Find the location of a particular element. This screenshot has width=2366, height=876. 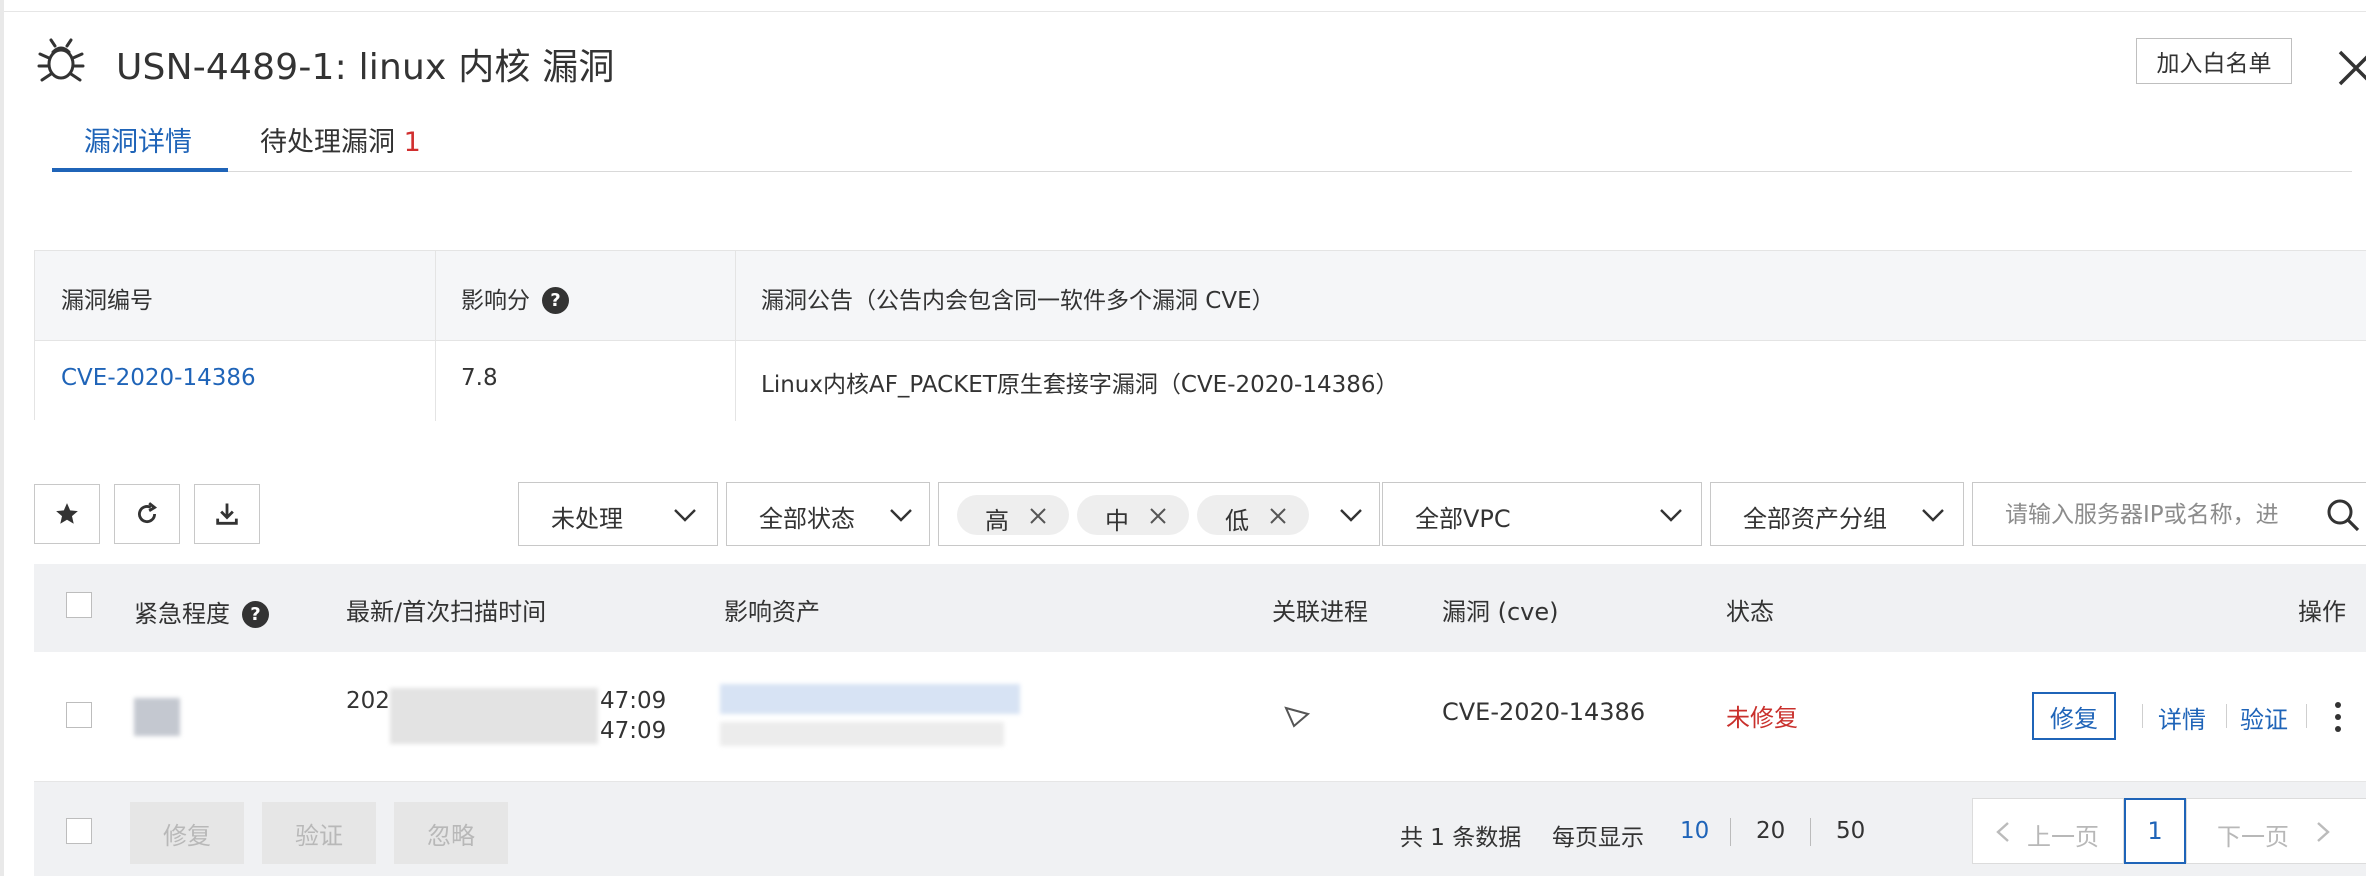

star-icon is located at coordinates (67, 513).